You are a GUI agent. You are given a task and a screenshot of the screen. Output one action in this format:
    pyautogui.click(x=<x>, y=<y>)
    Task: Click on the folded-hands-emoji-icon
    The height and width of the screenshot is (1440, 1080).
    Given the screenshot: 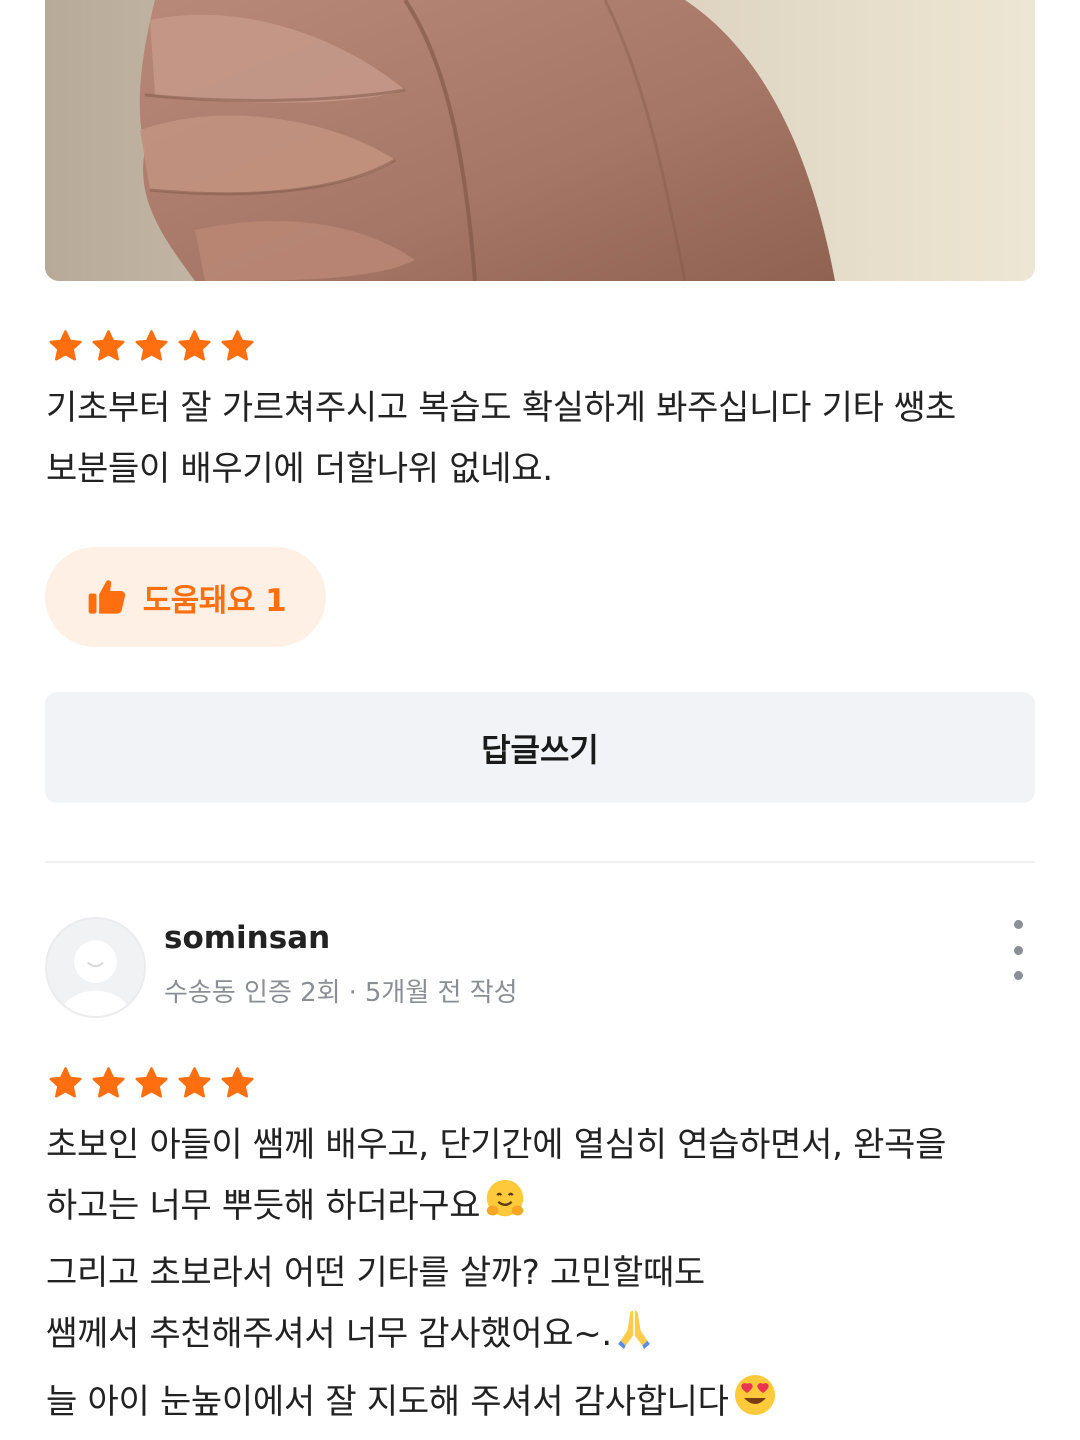 What is the action you would take?
    pyautogui.click(x=634, y=1339)
    